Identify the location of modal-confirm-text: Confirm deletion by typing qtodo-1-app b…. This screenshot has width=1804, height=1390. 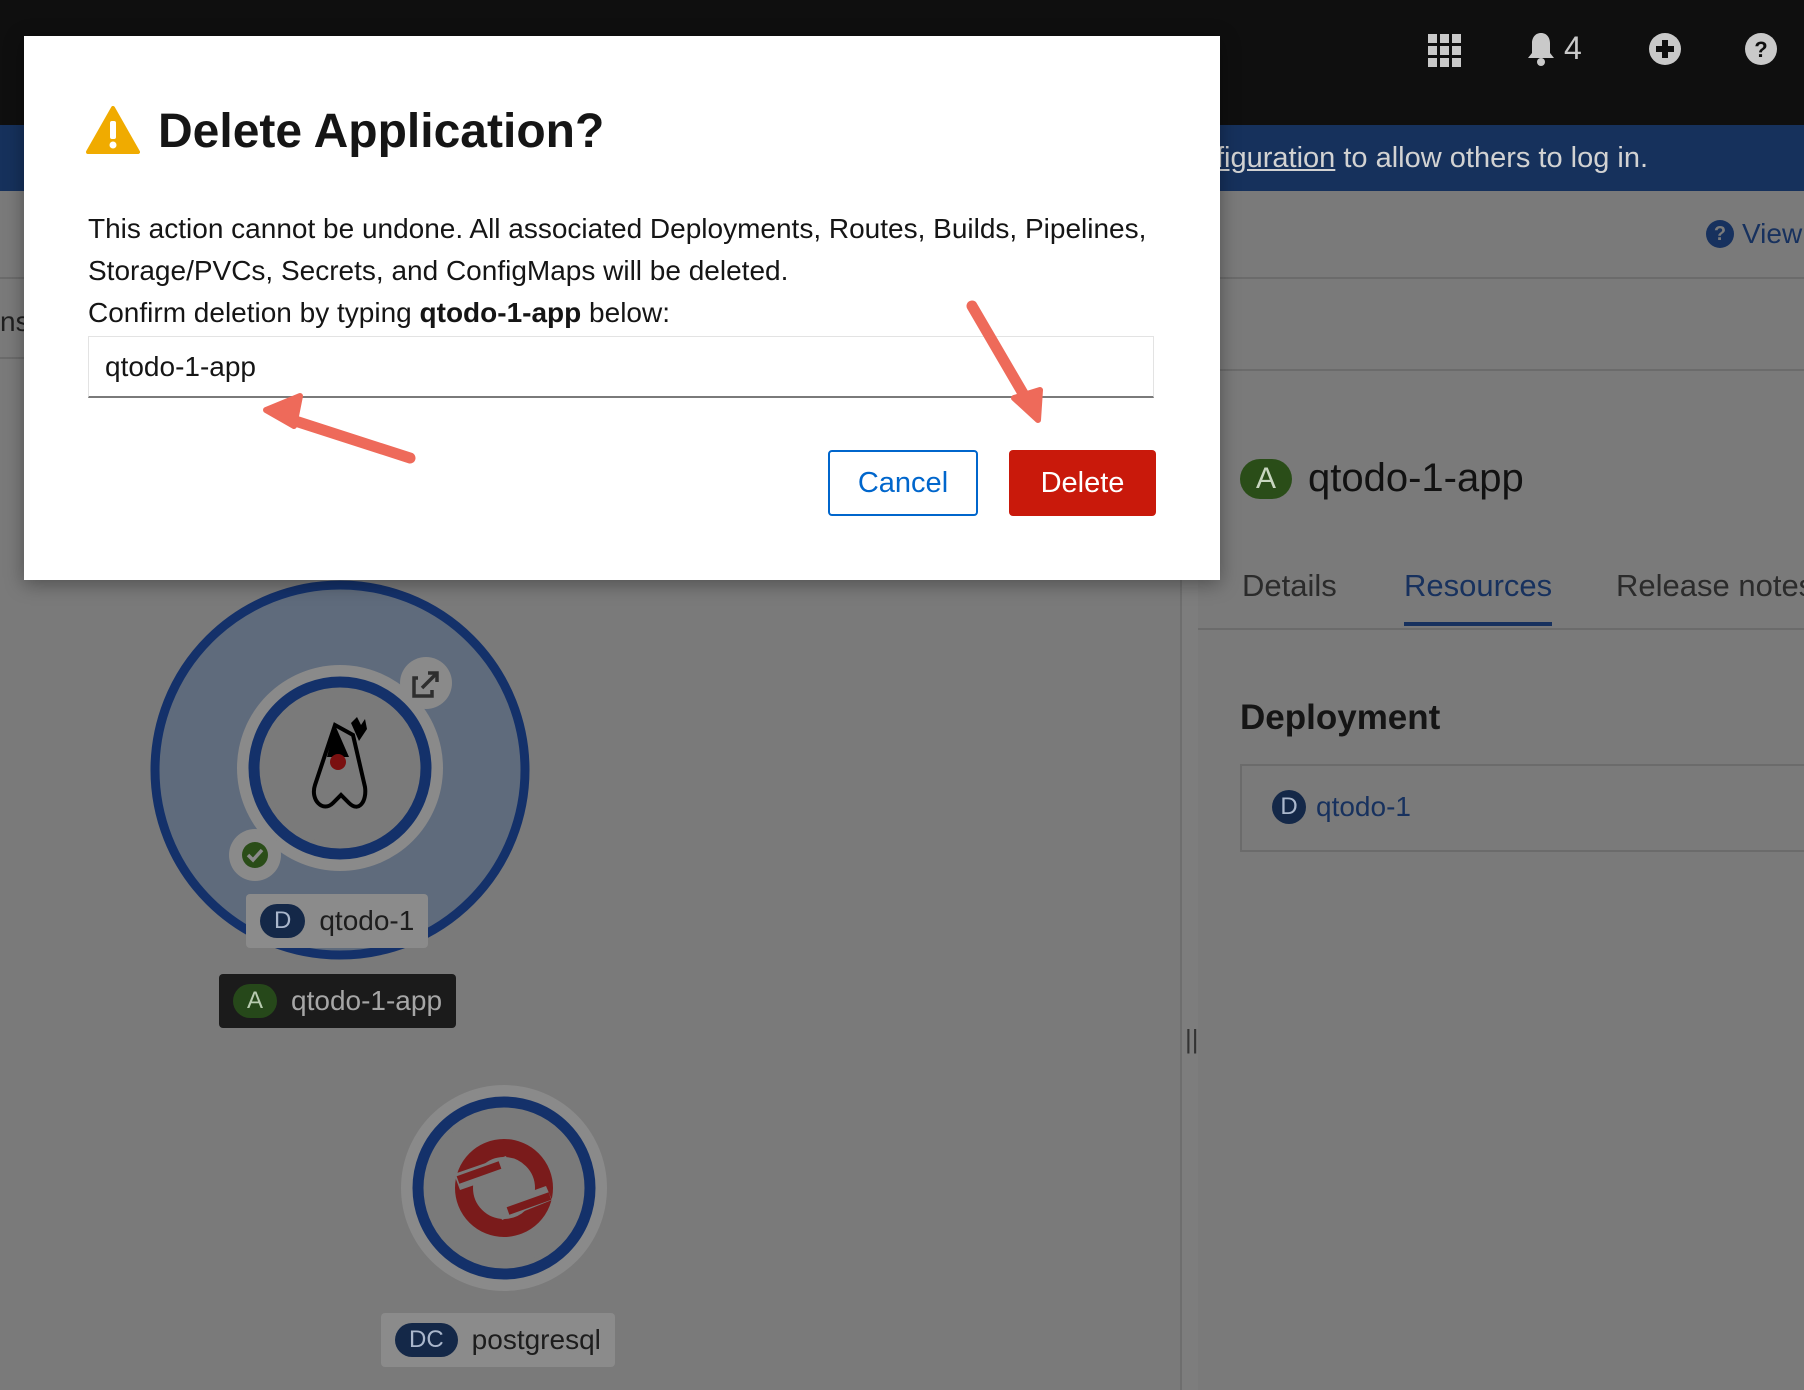
(379, 312).